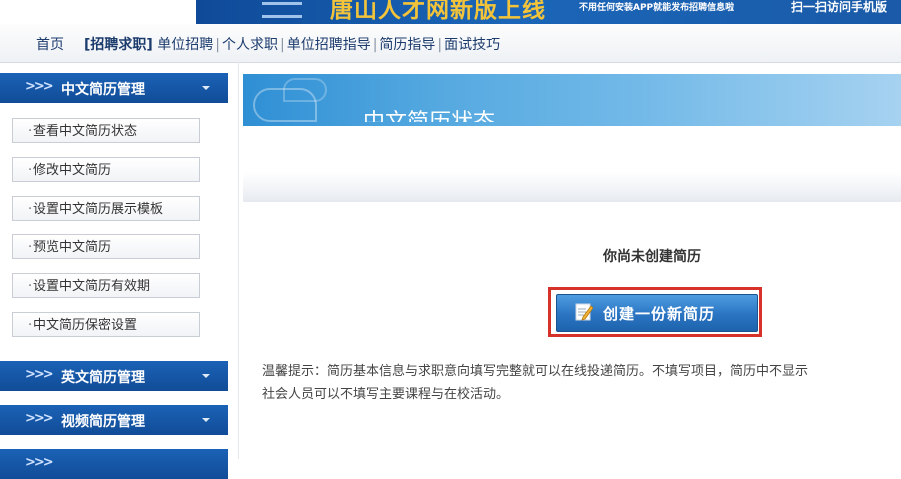  Describe the element at coordinates (118, 45) in the screenshot. I see `nav-item-jobs: 招聘求职` at that location.